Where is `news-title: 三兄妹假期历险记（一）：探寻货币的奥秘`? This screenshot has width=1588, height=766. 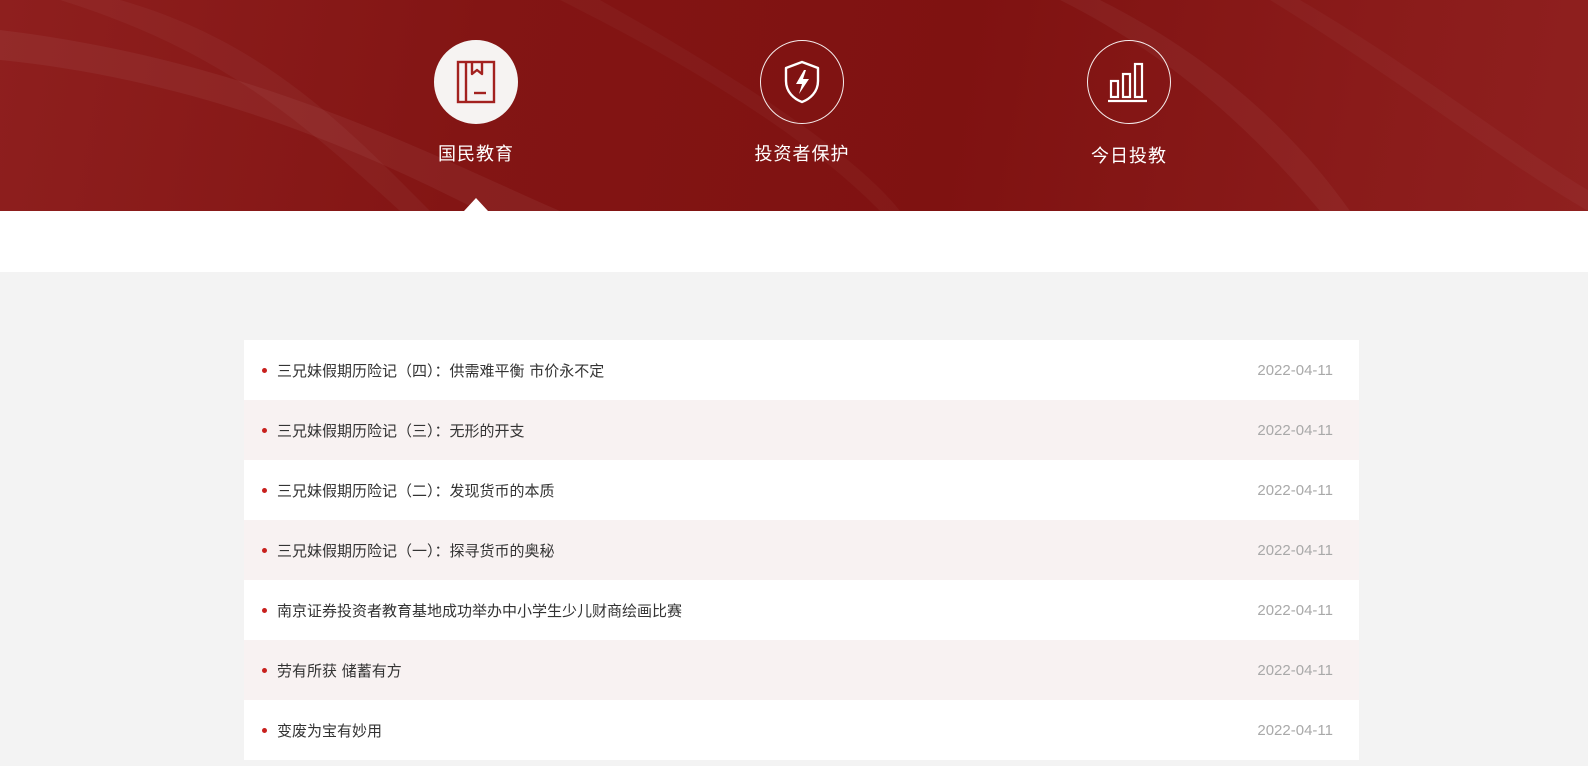 news-title: 三兄妹假期历险记（一）：探寻货币的奥秘 is located at coordinates (416, 550).